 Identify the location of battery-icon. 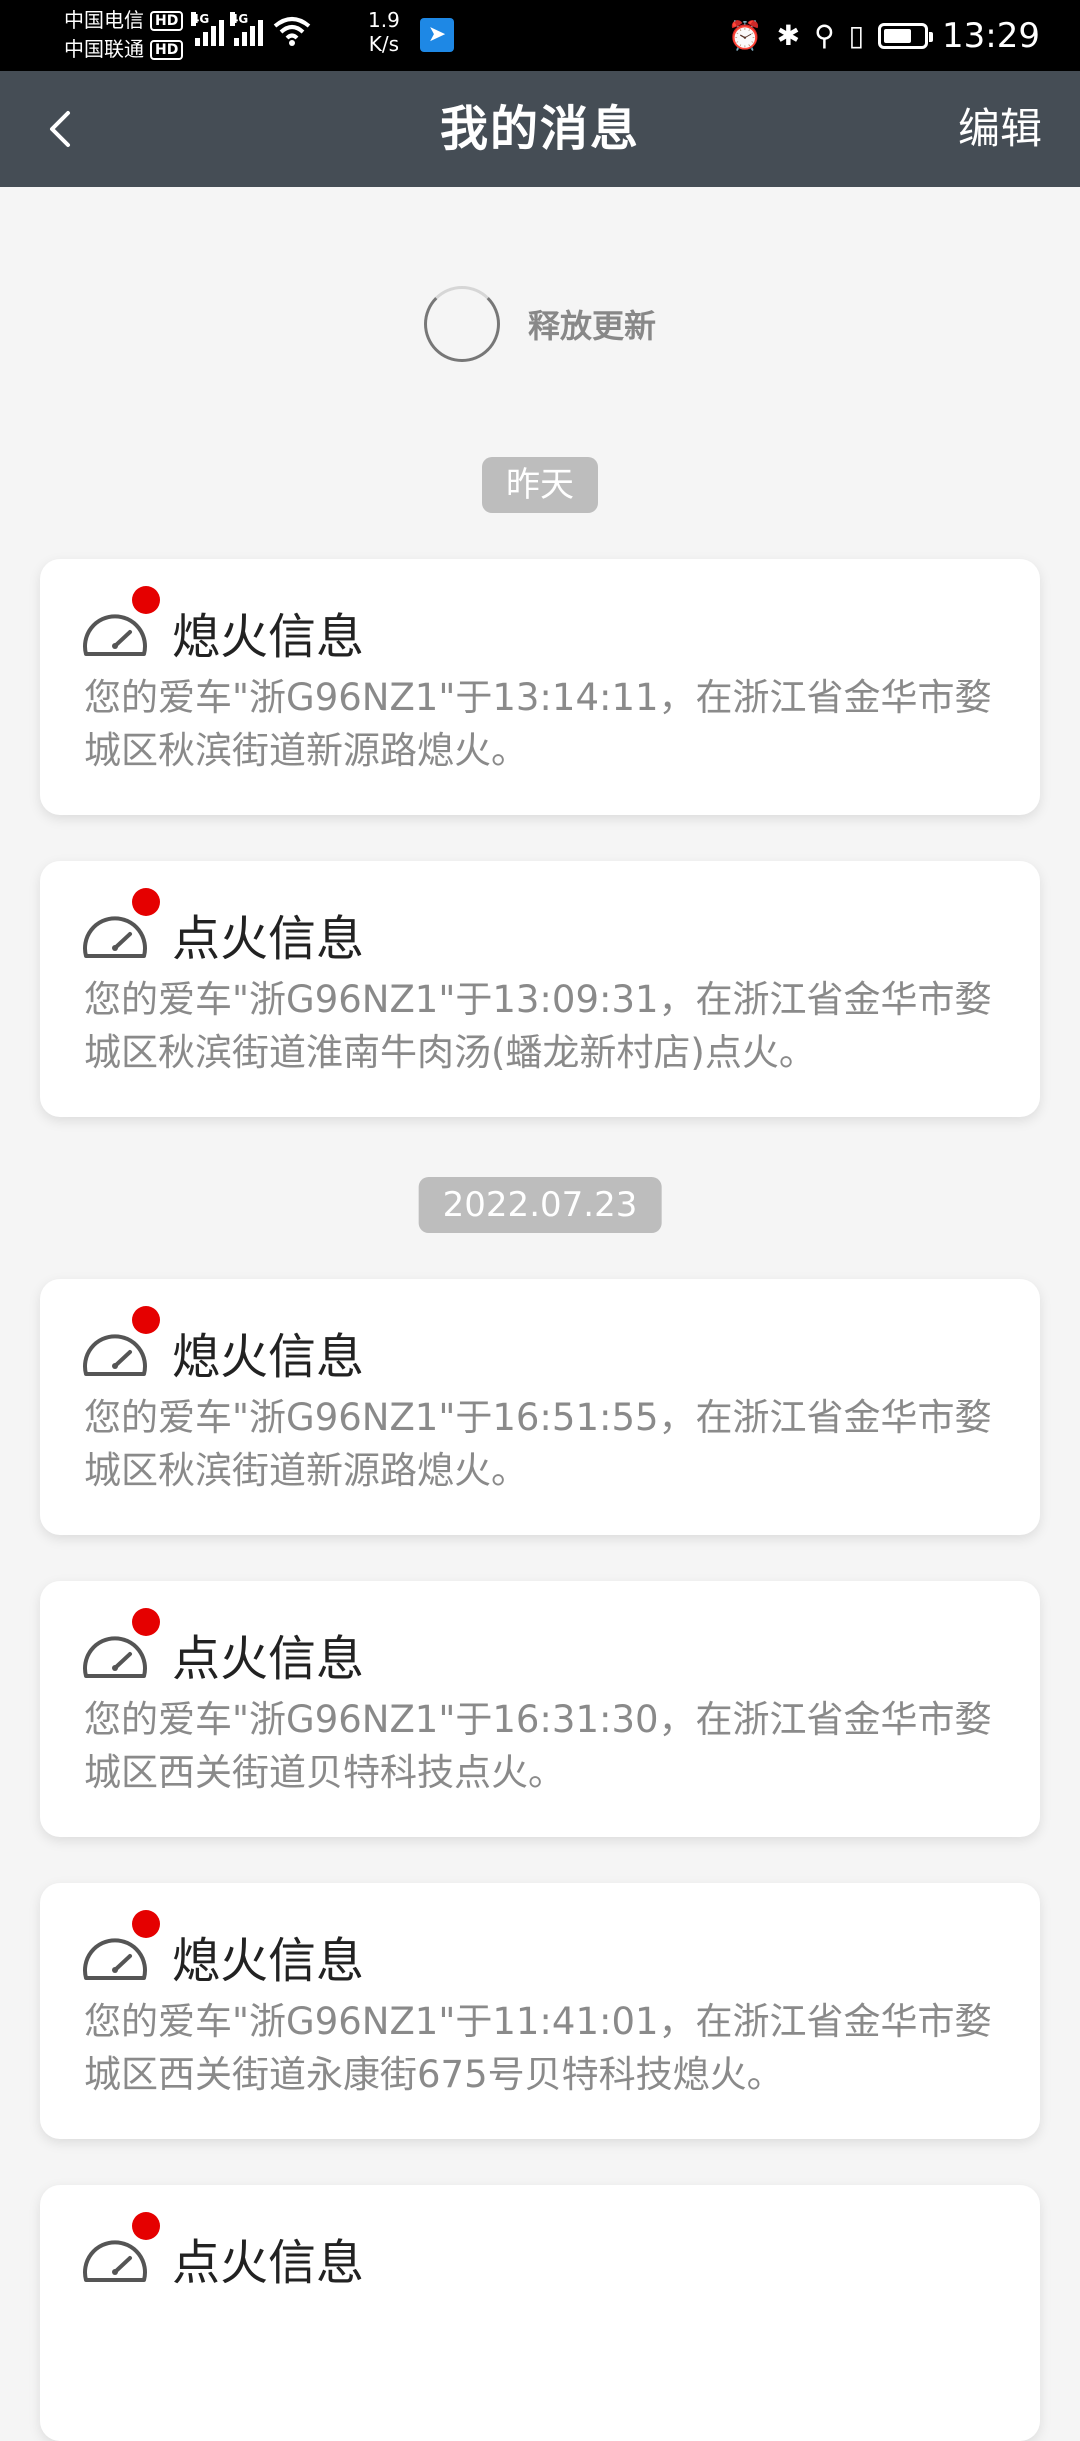
(906, 35).